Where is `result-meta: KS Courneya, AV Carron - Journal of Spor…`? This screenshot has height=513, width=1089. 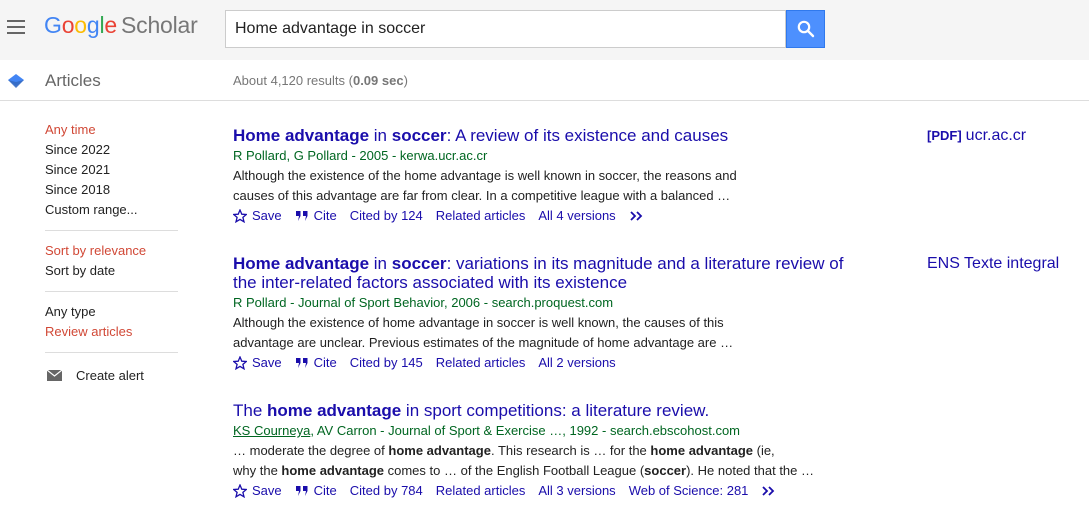 result-meta: KS Courneya, AV Carron - Journal of Spor… is located at coordinates (553, 431).